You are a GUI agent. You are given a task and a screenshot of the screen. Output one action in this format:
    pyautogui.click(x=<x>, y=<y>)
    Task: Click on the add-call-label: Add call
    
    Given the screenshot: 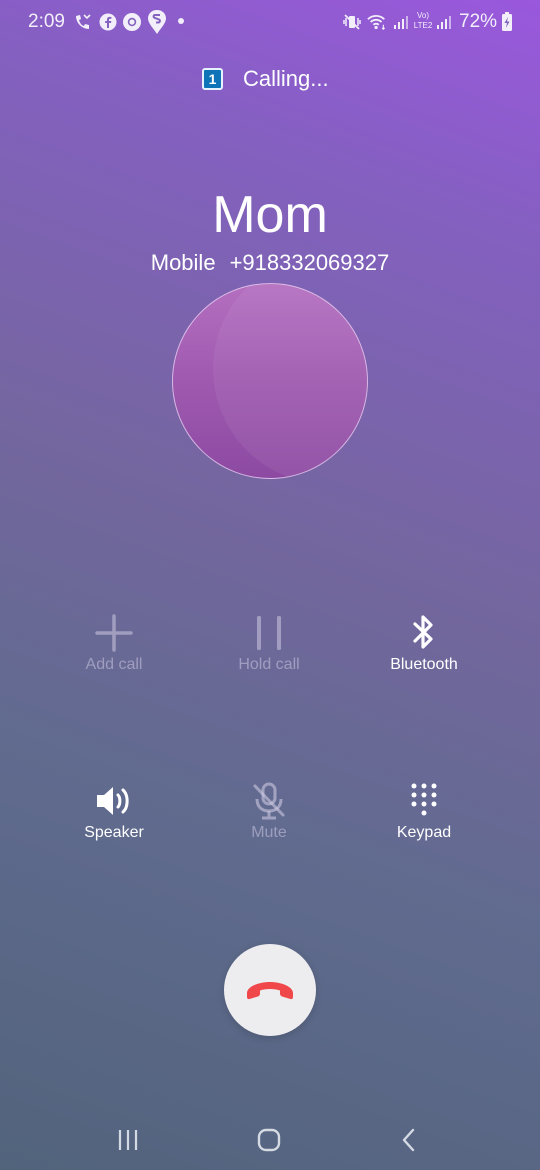 What is the action you would take?
    pyautogui.click(x=114, y=664)
    